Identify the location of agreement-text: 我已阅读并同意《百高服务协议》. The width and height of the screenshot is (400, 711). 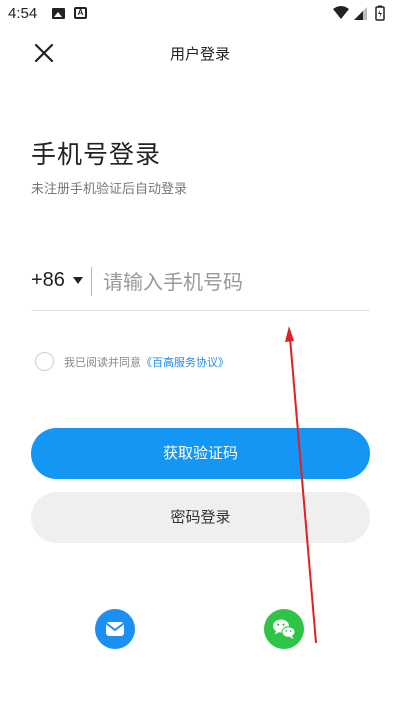
(146, 362).